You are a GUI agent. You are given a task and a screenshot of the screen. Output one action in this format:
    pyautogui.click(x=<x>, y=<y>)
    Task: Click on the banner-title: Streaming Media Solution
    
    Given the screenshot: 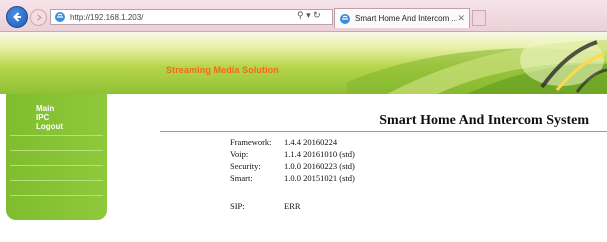 What is the action you would take?
    pyautogui.click(x=222, y=70)
    